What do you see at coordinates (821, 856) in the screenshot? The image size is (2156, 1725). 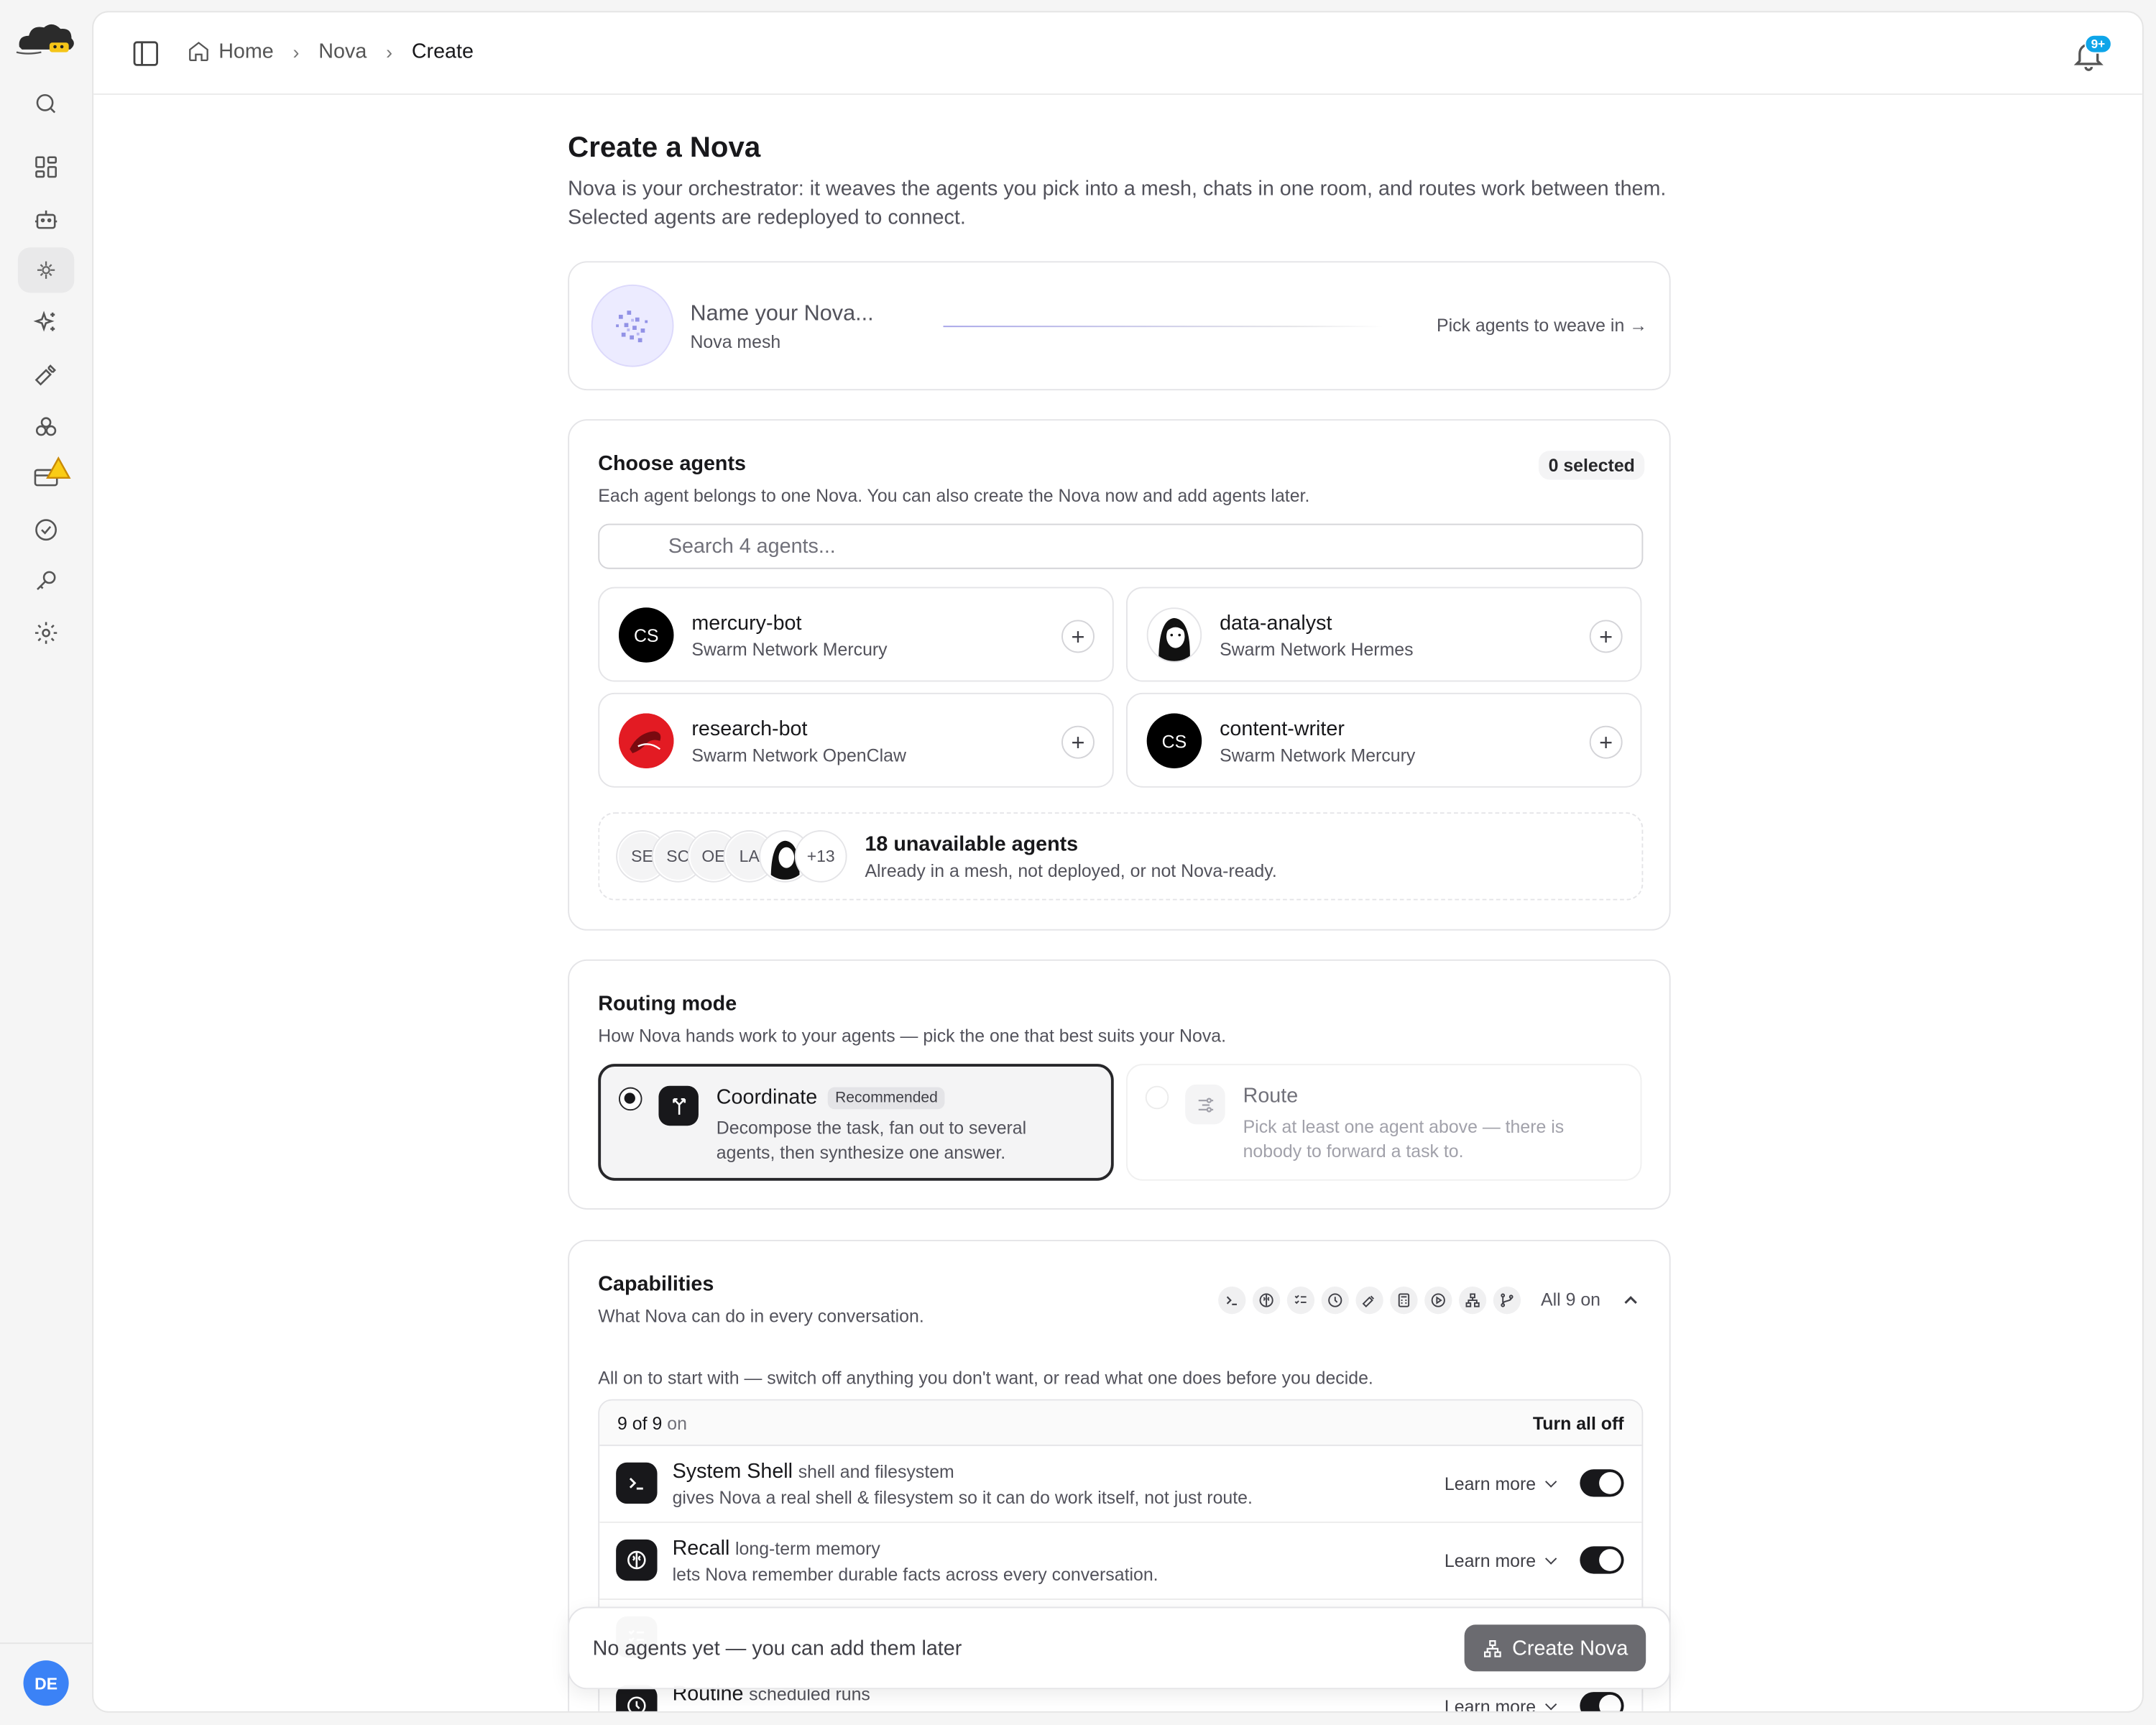 I see `more-count: +13` at bounding box center [821, 856].